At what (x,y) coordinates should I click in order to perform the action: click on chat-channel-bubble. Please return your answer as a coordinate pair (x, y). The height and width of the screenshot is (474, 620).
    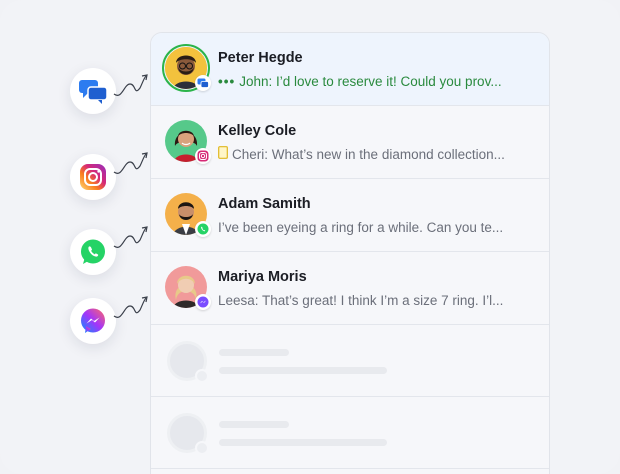
    Looking at the image, I should click on (93, 91).